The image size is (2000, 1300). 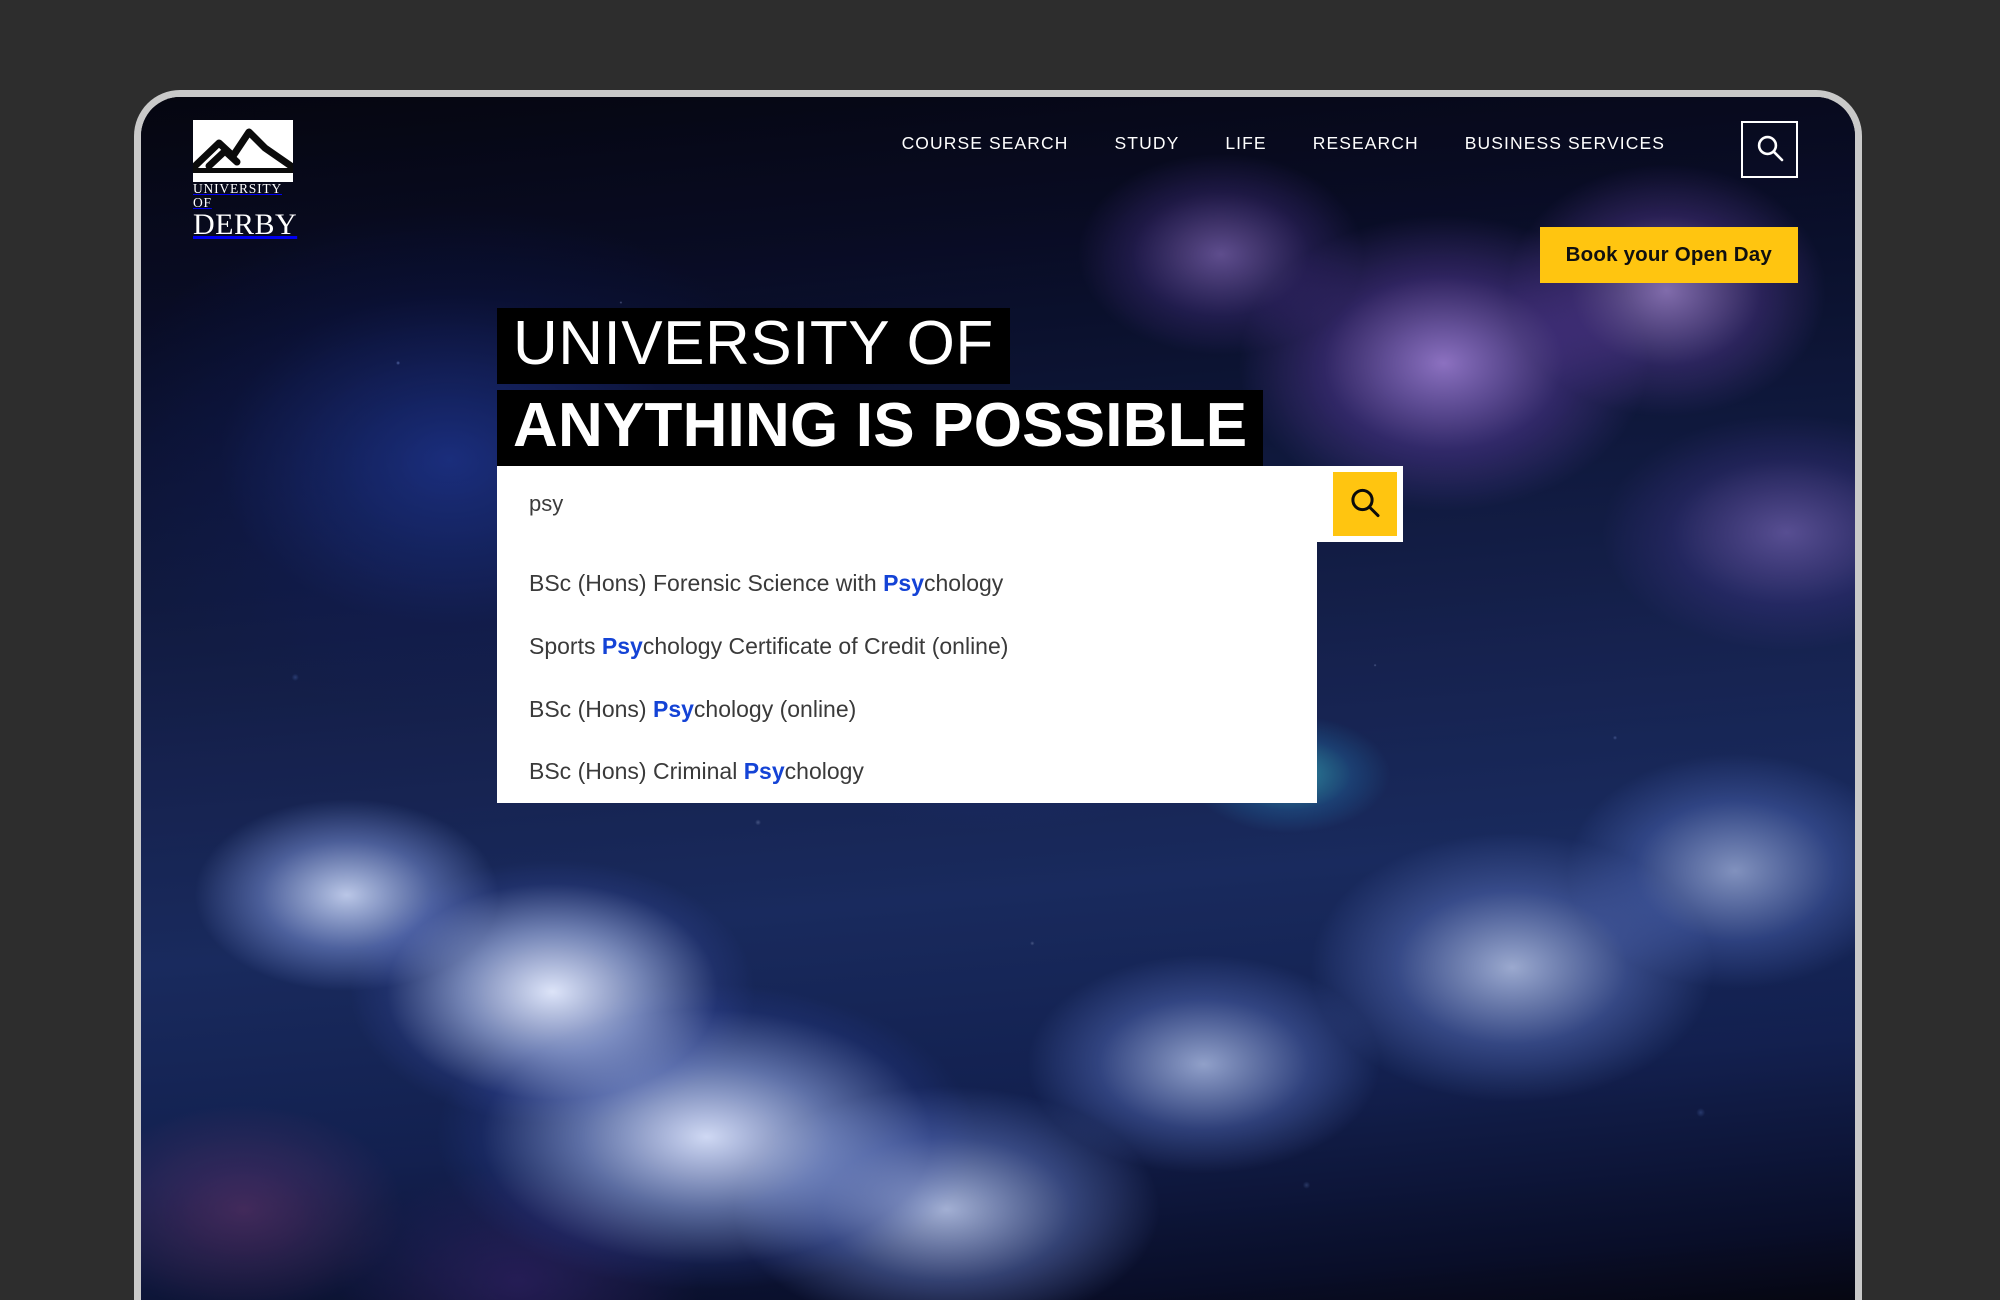 What do you see at coordinates (245, 224) in the screenshot?
I see `logo-wordmark-line2: DERBY` at bounding box center [245, 224].